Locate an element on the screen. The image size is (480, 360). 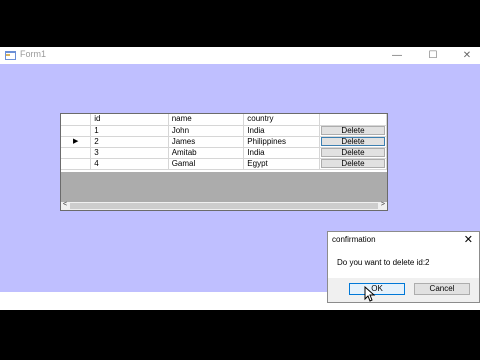
cell-id: 1 is located at coordinates (129, 131).